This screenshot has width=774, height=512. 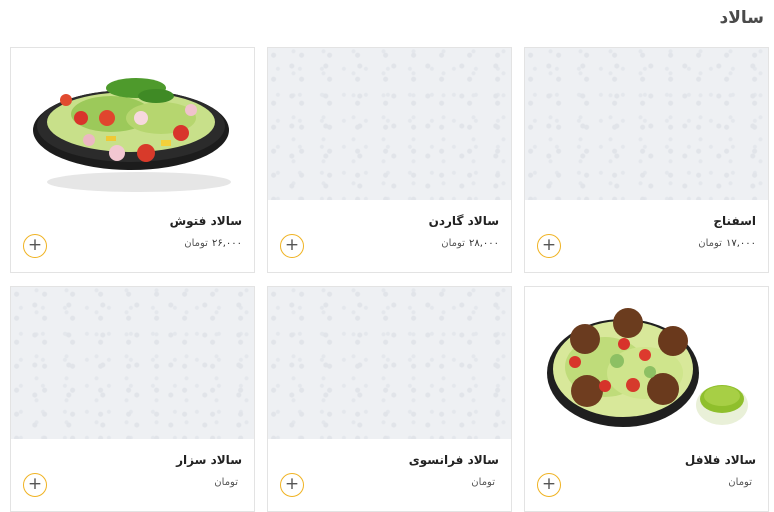 What do you see at coordinates (483, 243) in the screenshot?
I see `price-amount: ۲۸,۰۰۰` at bounding box center [483, 243].